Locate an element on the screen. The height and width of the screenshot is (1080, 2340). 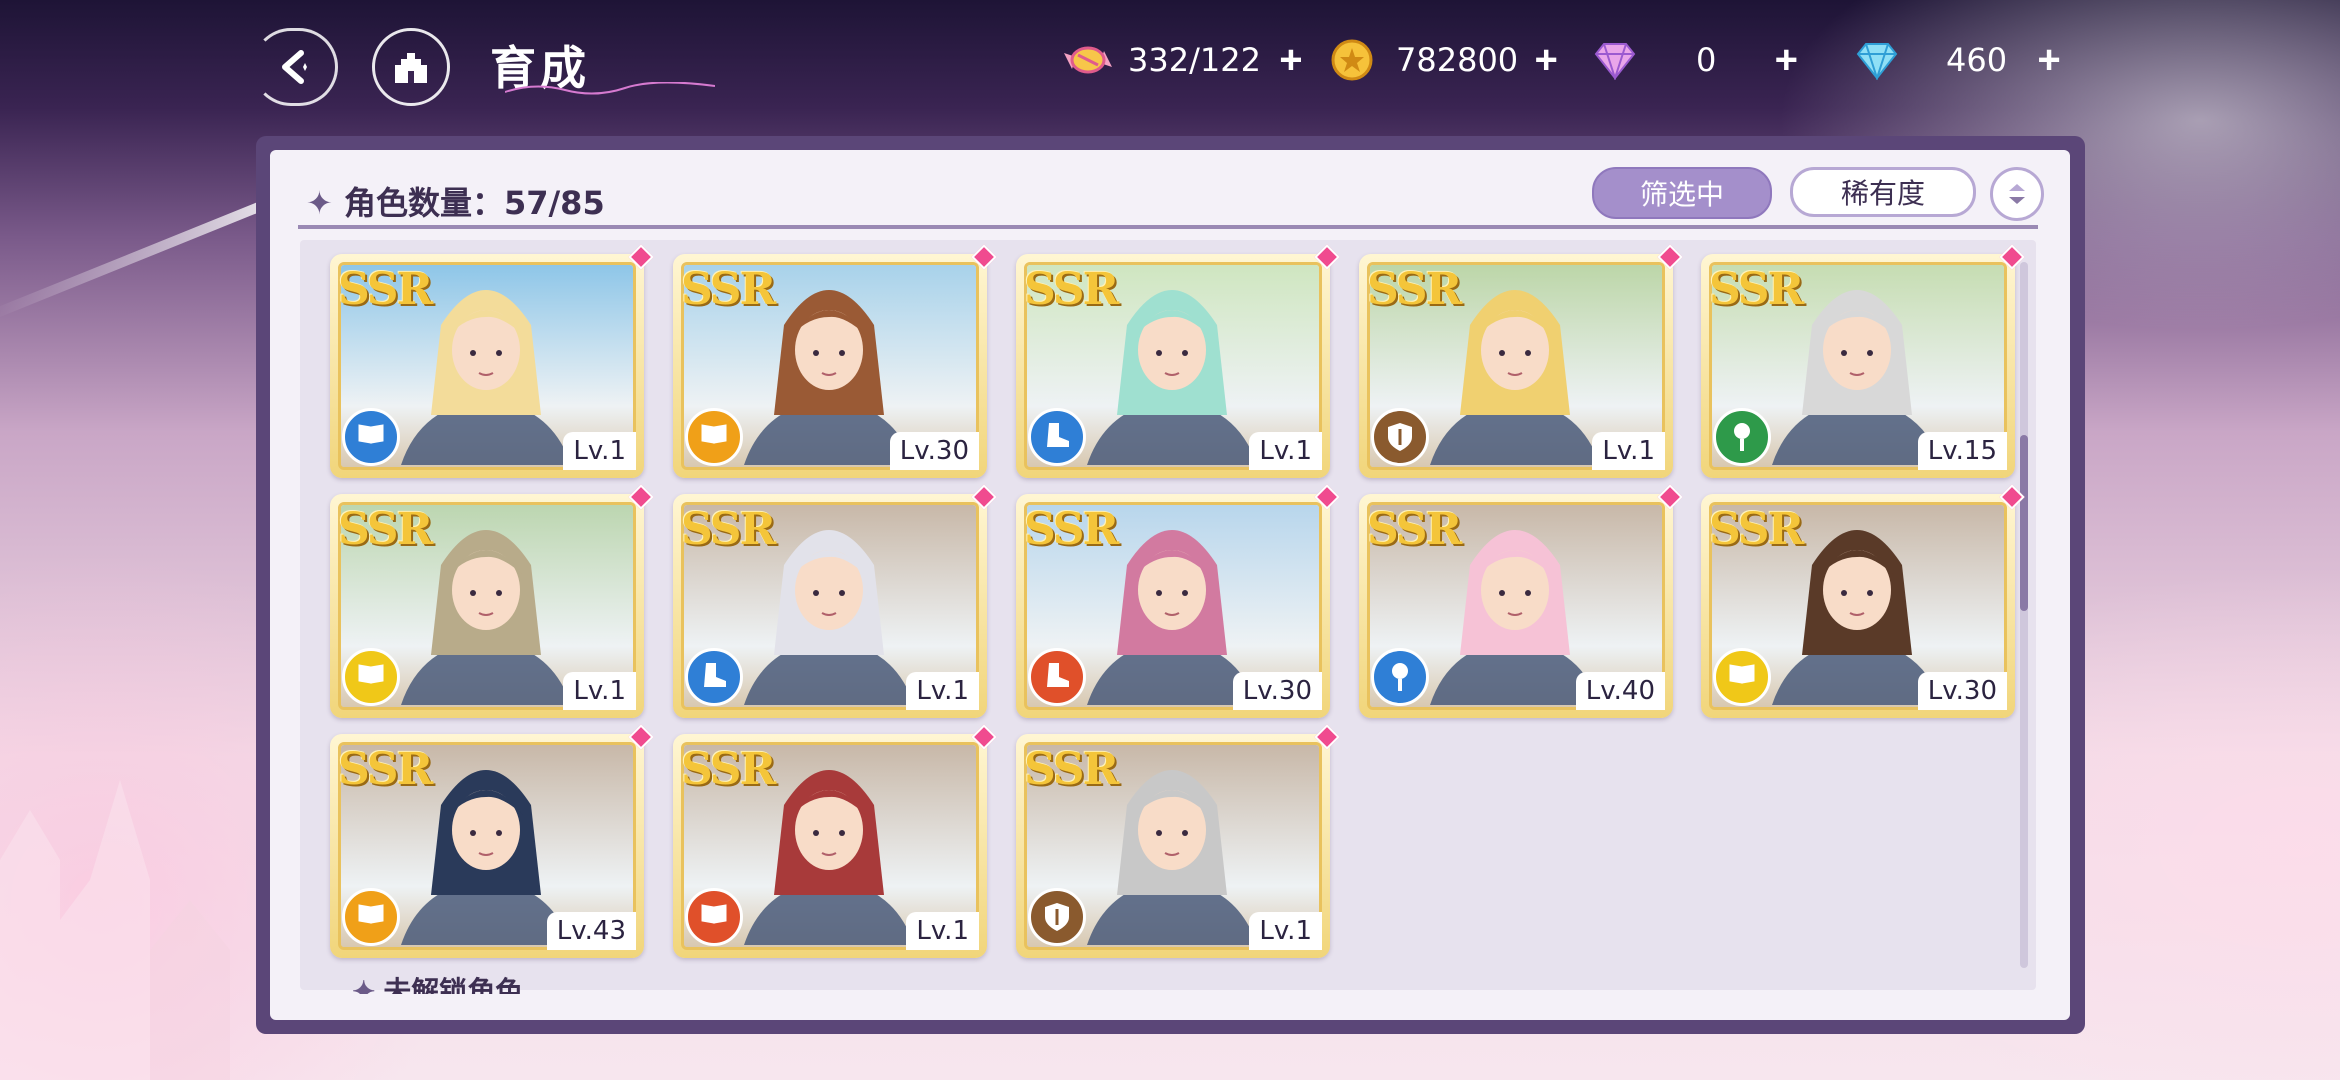
candy-add-button: + is located at coordinates (1291, 60).